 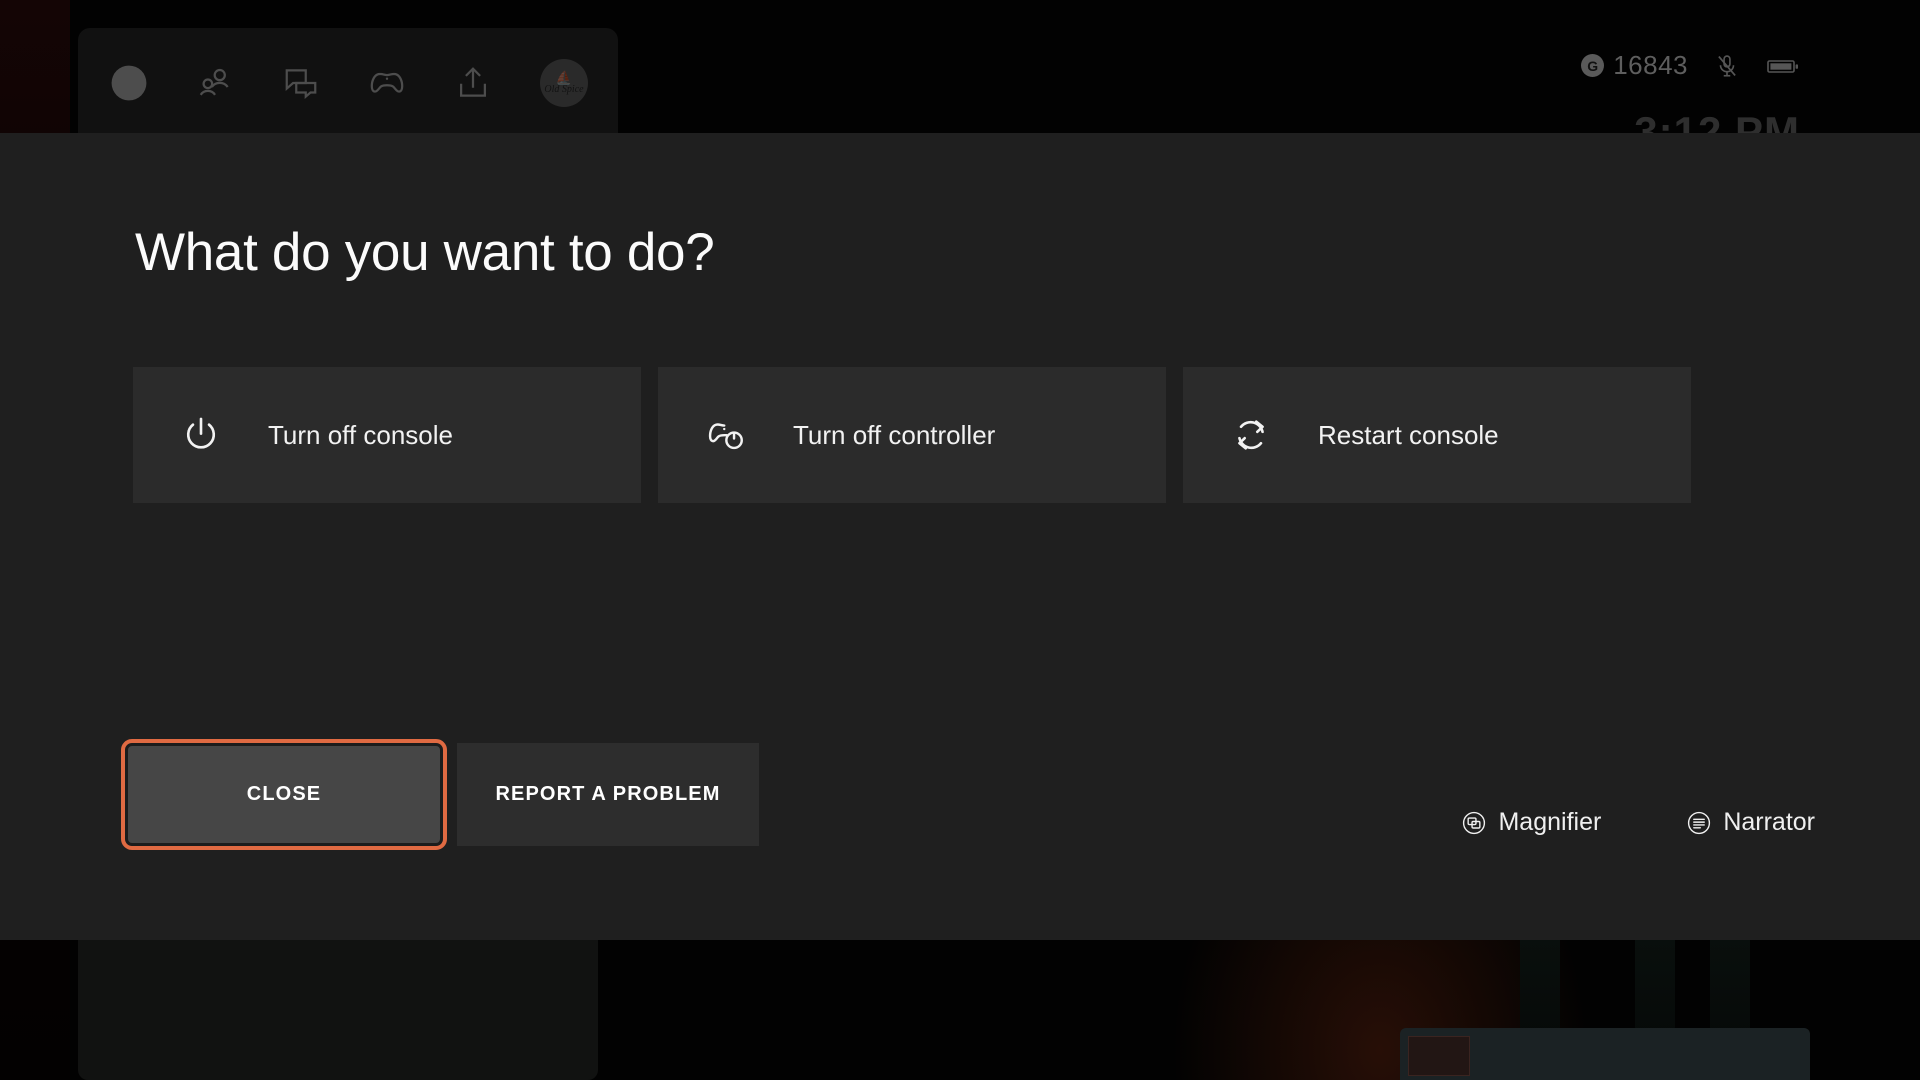 I want to click on narrator-icon, so click(x=1699, y=823).